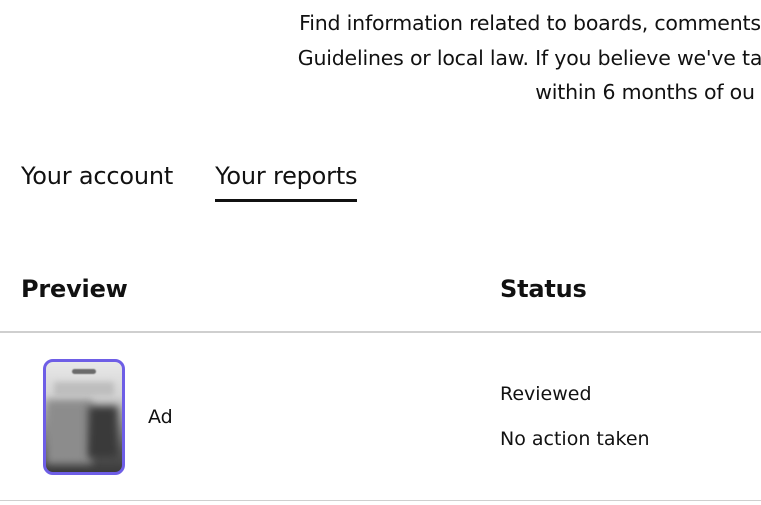 The image size is (761, 505). I want to click on thumbnail-pill, so click(84, 371).